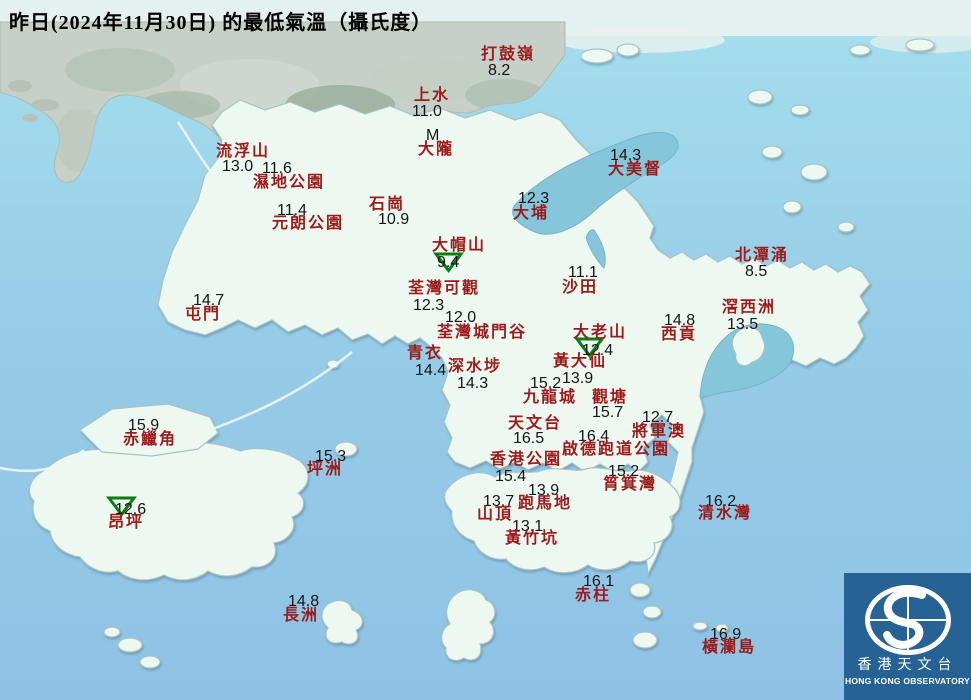  I want to click on hko-logo-english: HONG KONG OBSERVATORY, so click(907, 681).